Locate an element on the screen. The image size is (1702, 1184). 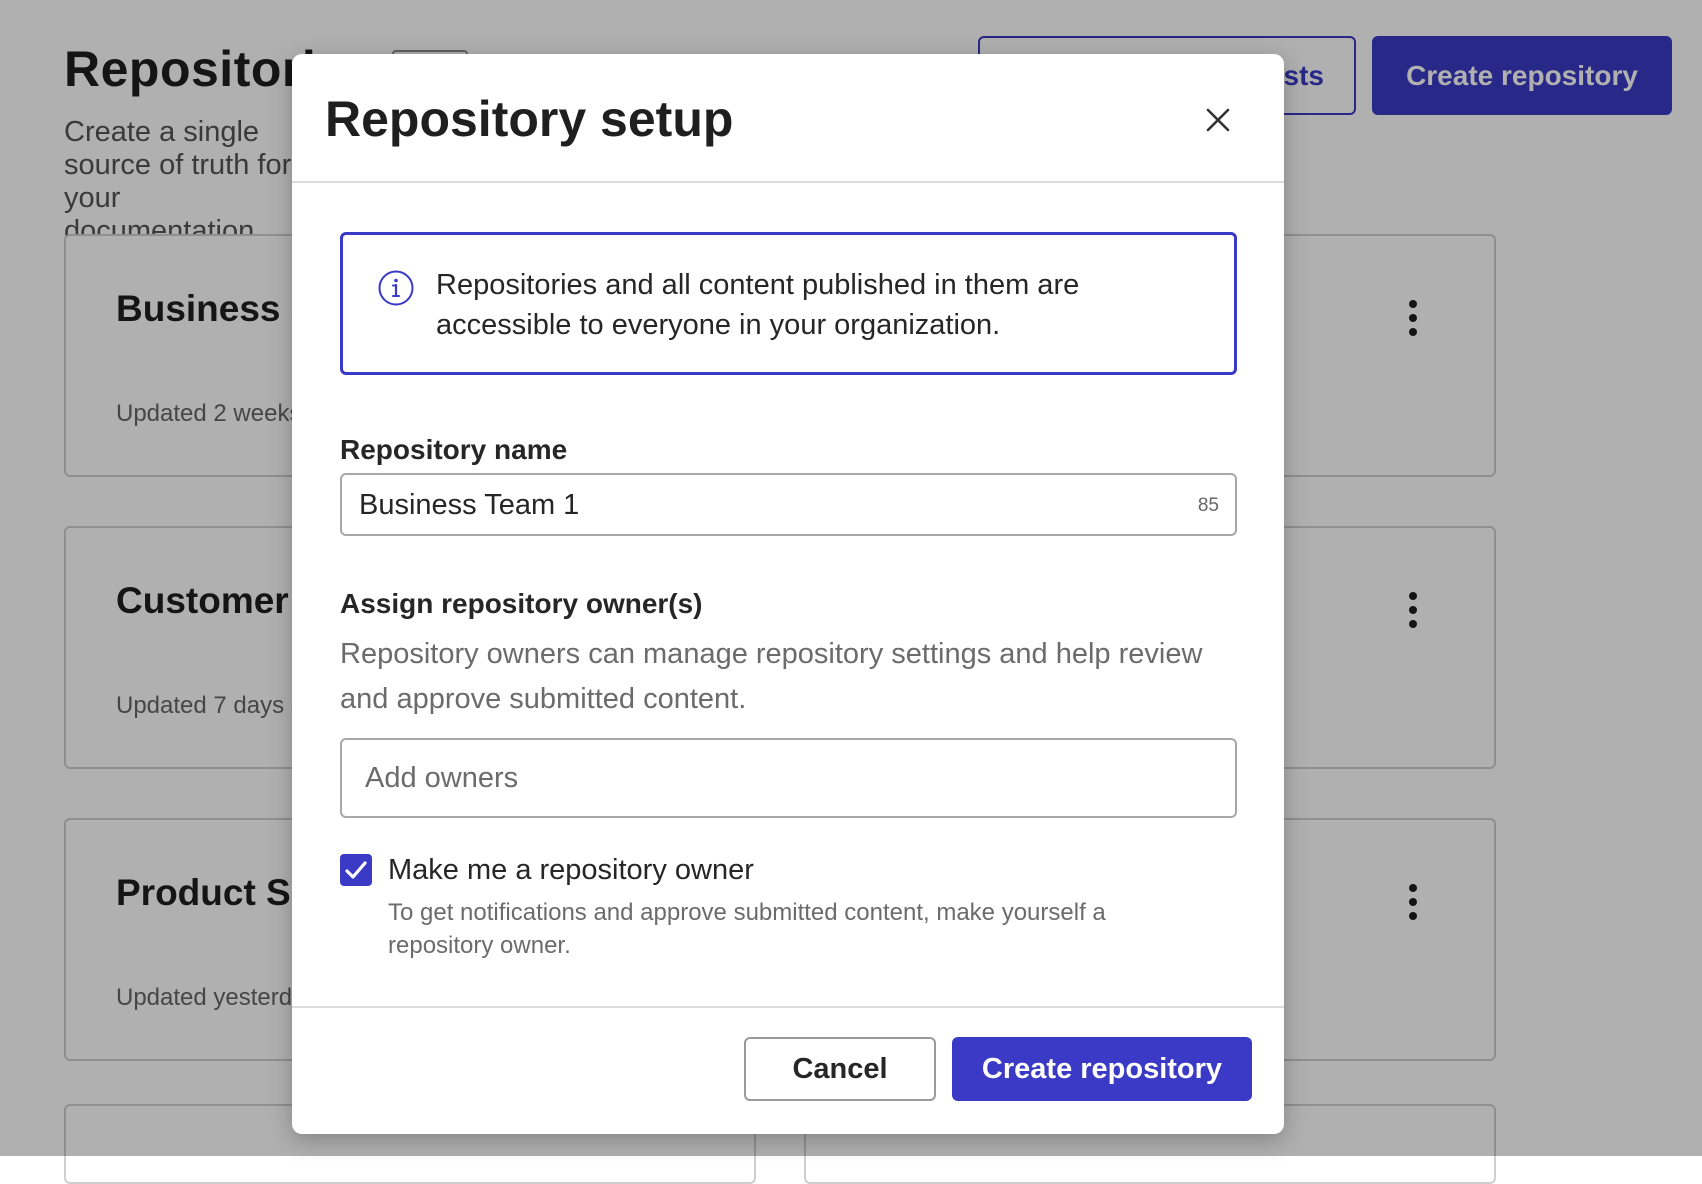
dialog-title: Repository setup is located at coordinates (529, 119).